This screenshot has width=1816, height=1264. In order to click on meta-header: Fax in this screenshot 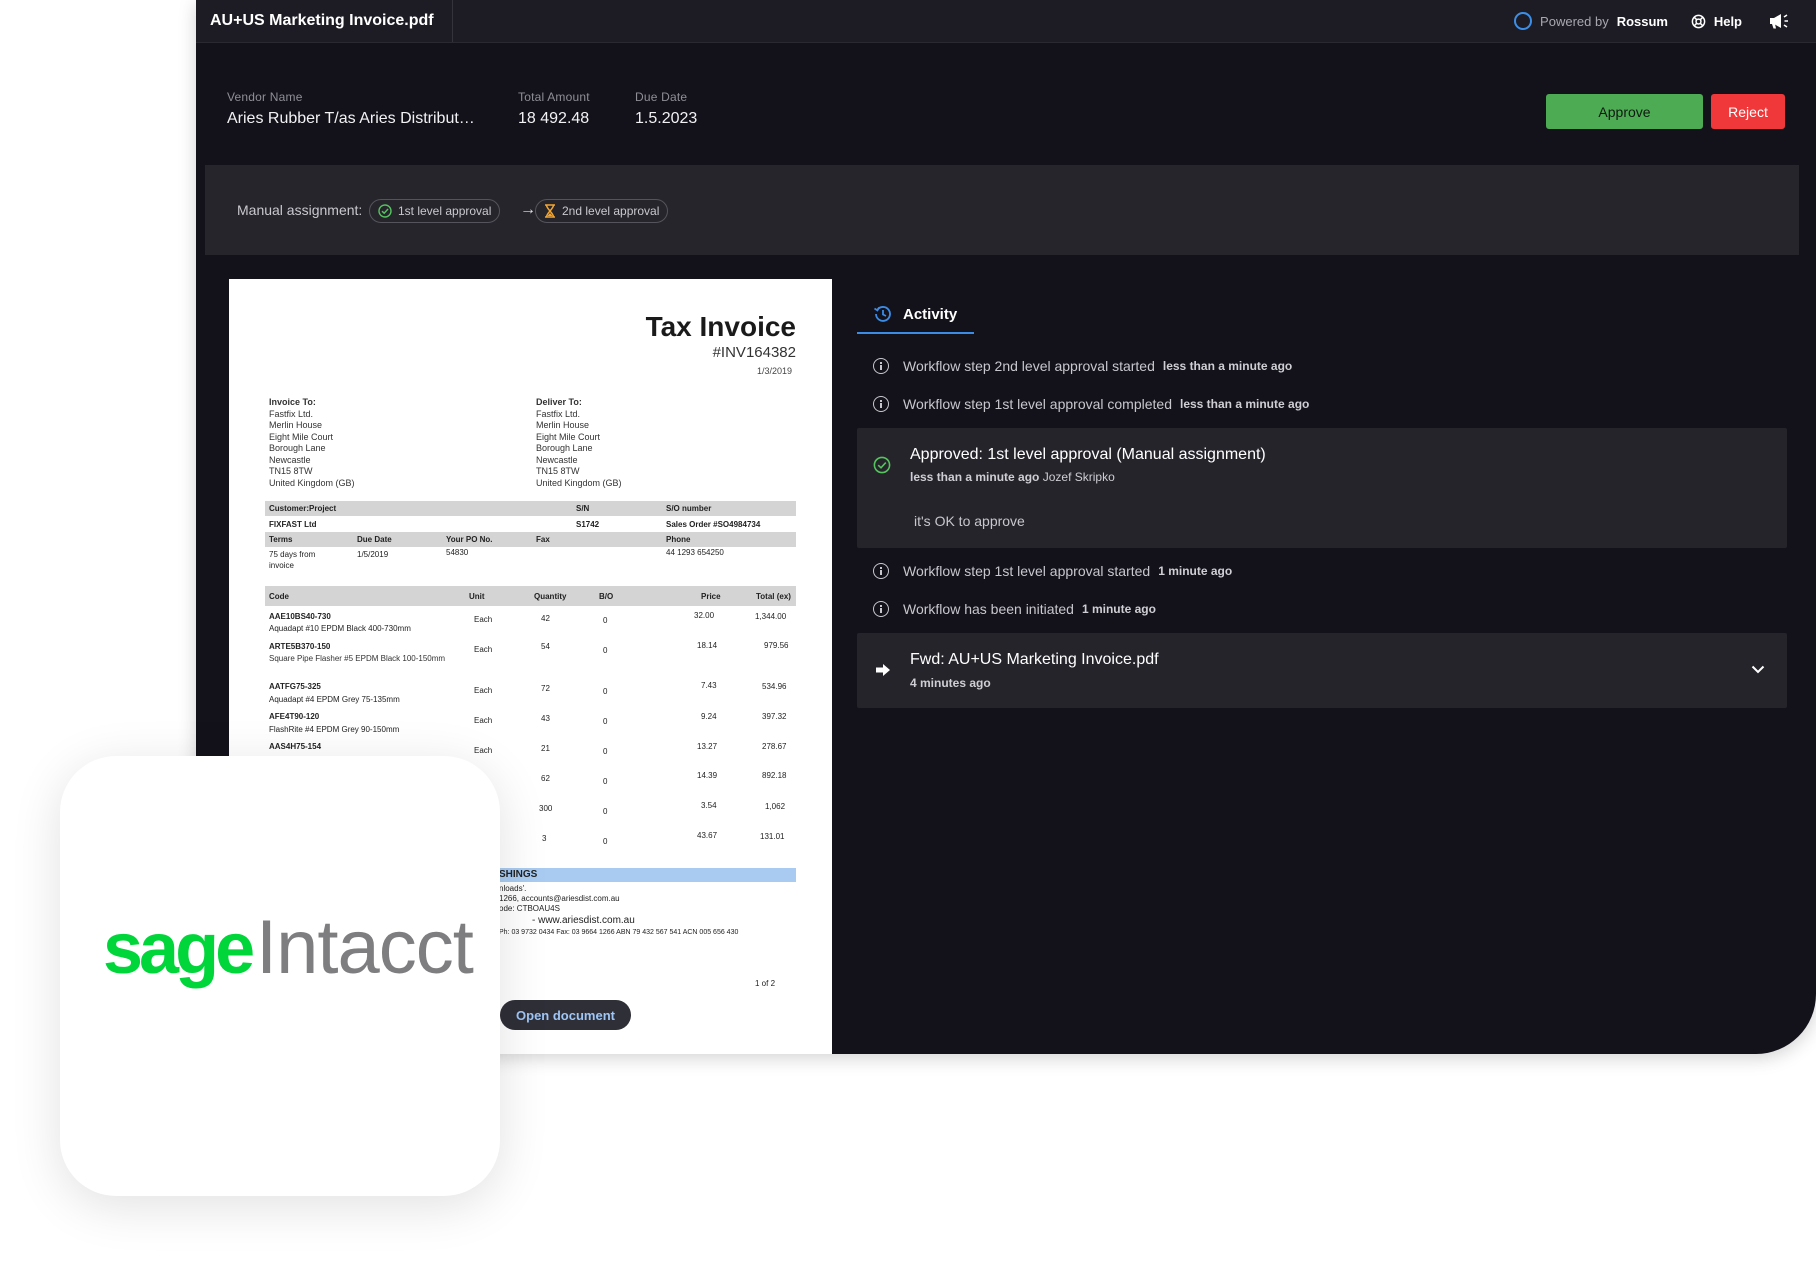, I will do `click(543, 539)`.